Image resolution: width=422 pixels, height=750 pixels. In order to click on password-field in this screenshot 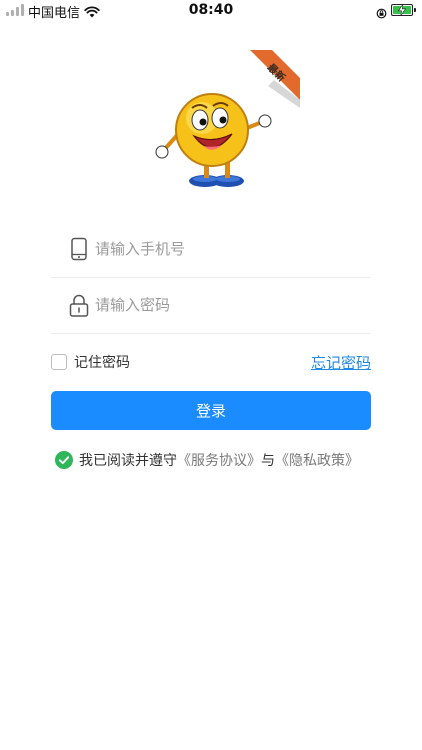, I will do `click(211, 305)`.